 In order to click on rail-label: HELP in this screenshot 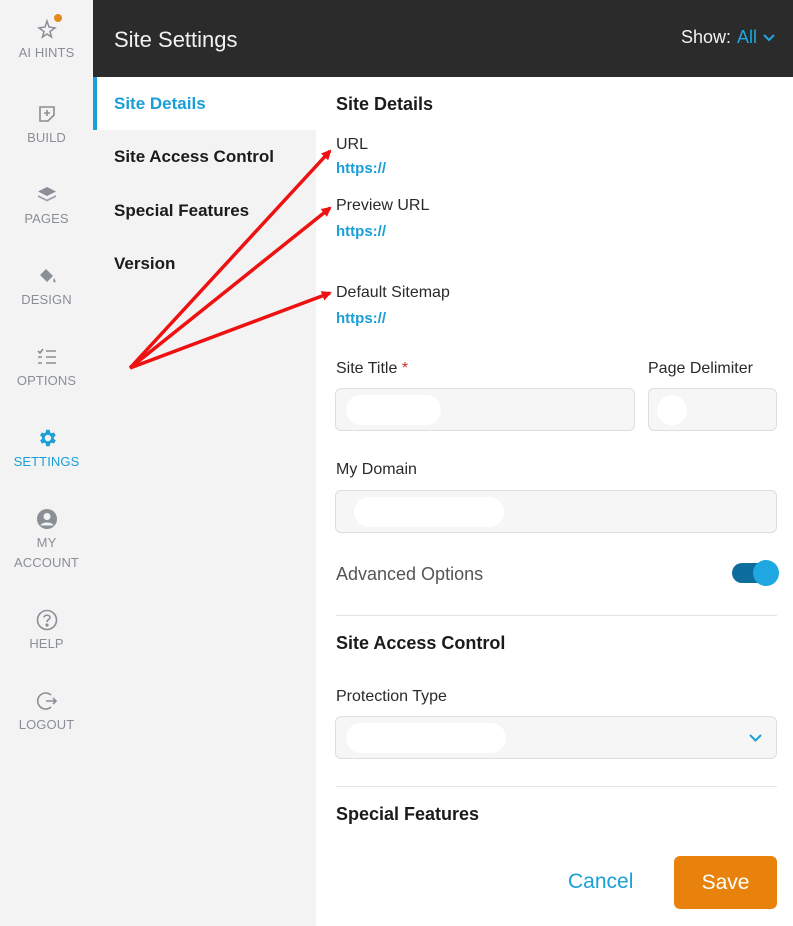, I will do `click(46, 643)`.